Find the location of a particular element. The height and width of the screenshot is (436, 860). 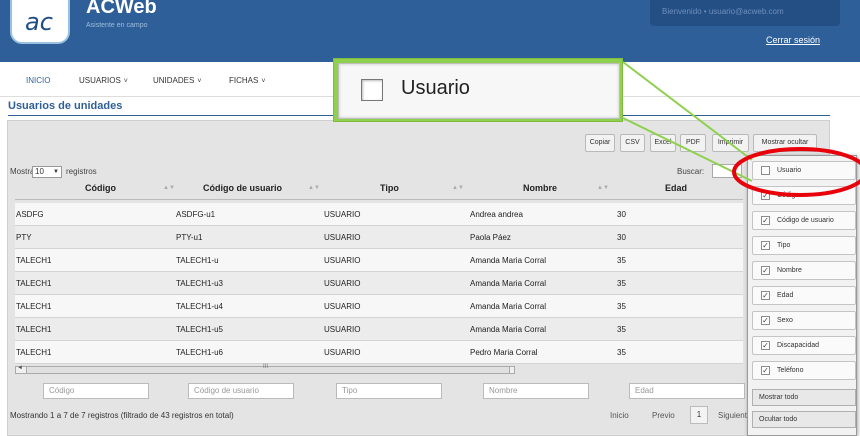

callout-connector-line is located at coordinates (687, 111).